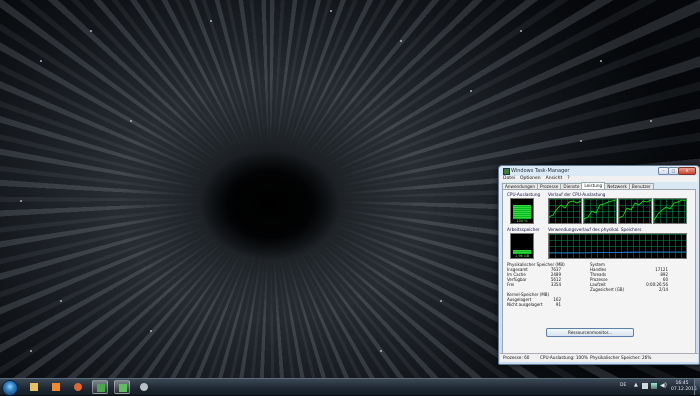  I want to click on solitaire-icon, so click(101, 388).